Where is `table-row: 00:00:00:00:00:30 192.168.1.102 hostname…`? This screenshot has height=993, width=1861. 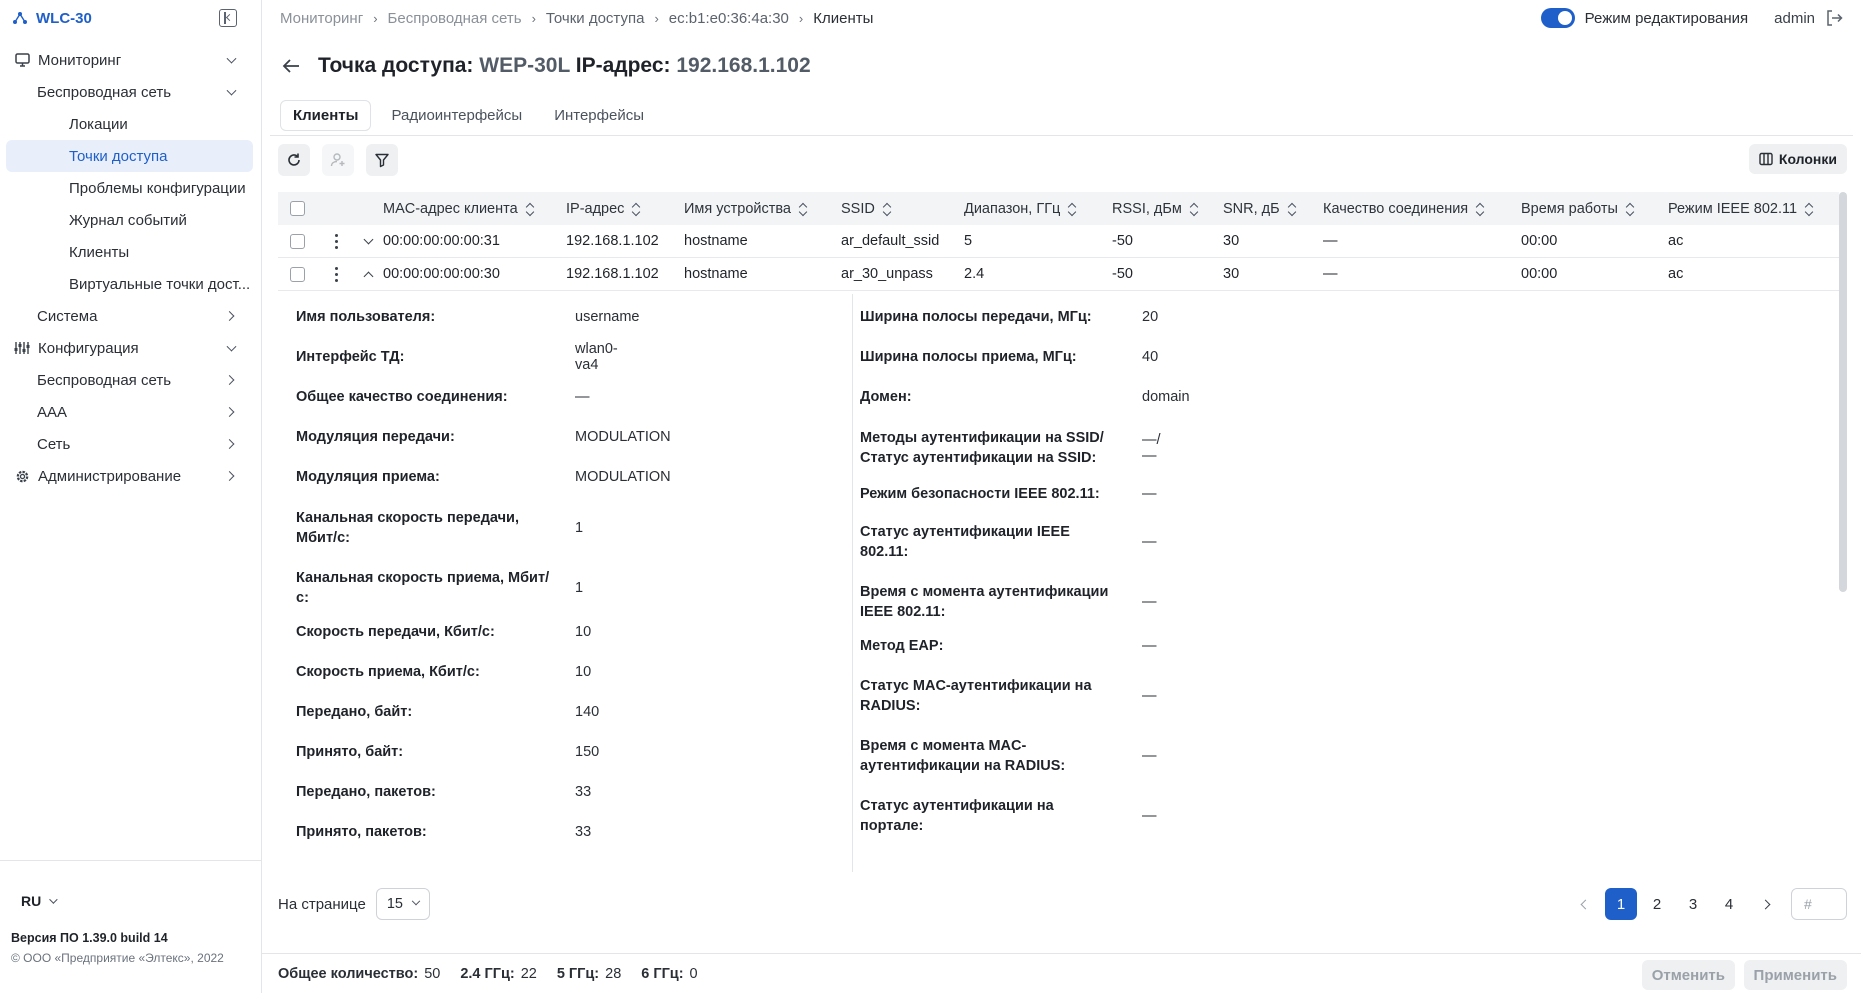
table-row: 00:00:00:00:00:30 192.168.1.102 hostname… is located at coordinates (1058, 274).